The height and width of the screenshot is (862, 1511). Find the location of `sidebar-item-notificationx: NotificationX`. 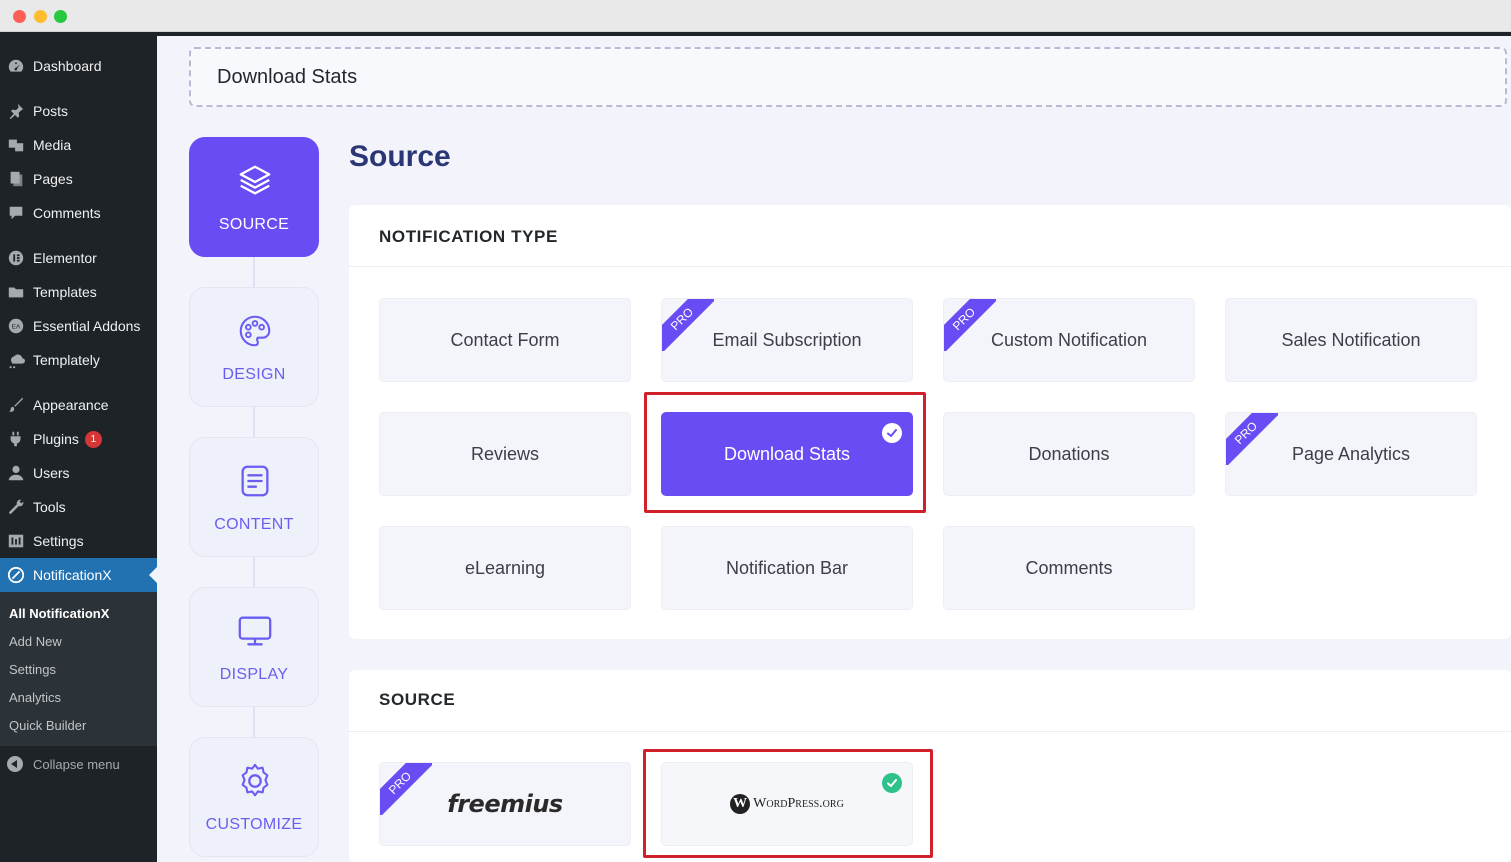

sidebar-item-notificationx: NotificationX is located at coordinates (78, 575).